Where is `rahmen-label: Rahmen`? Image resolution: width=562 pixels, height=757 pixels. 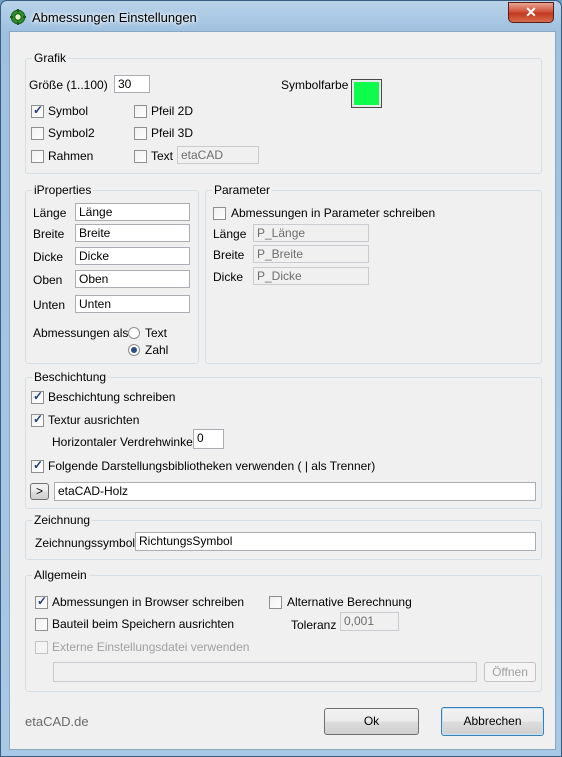 rahmen-label: Rahmen is located at coordinates (71, 156).